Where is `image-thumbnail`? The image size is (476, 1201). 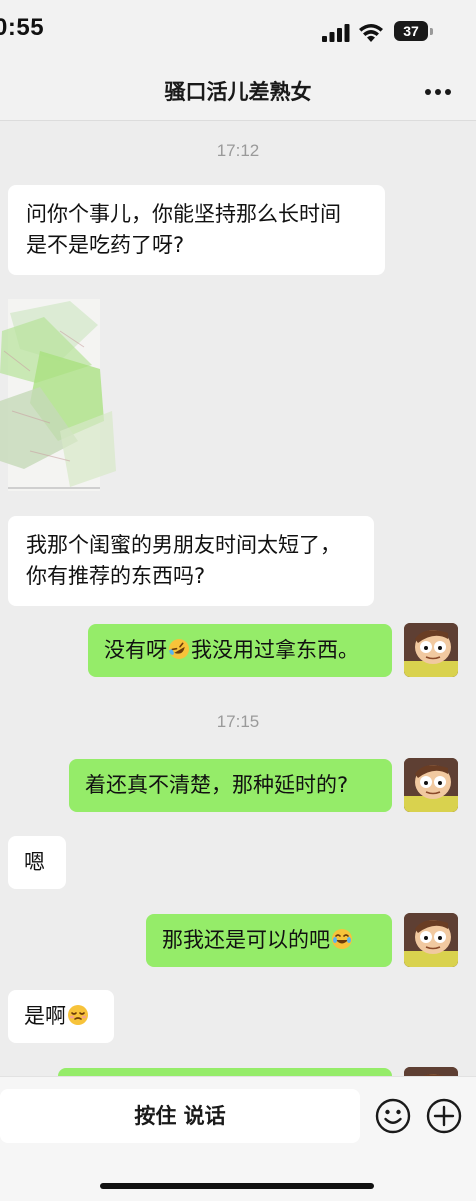
image-thumbnail is located at coordinates (60, 395).